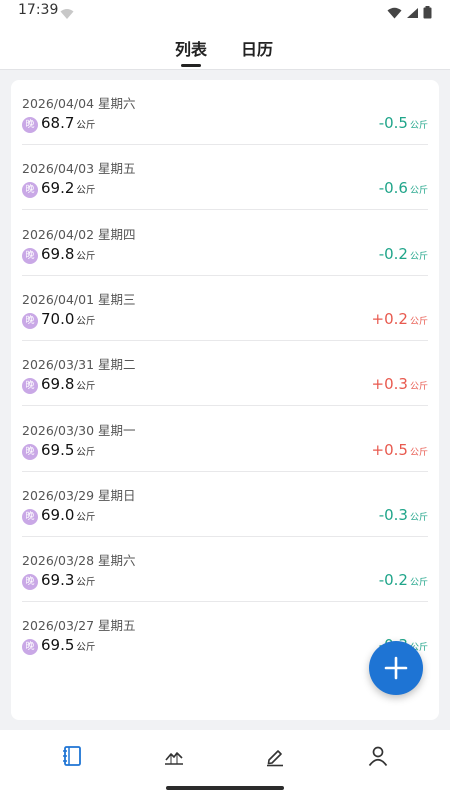 This screenshot has width=450, height=800. I want to click on change-value: +0.5, so click(389, 449).